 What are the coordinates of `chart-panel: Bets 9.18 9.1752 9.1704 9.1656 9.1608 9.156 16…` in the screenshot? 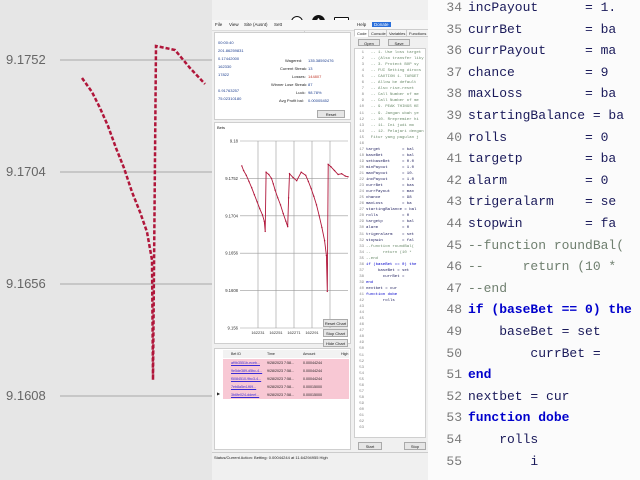 It's located at (282, 234).